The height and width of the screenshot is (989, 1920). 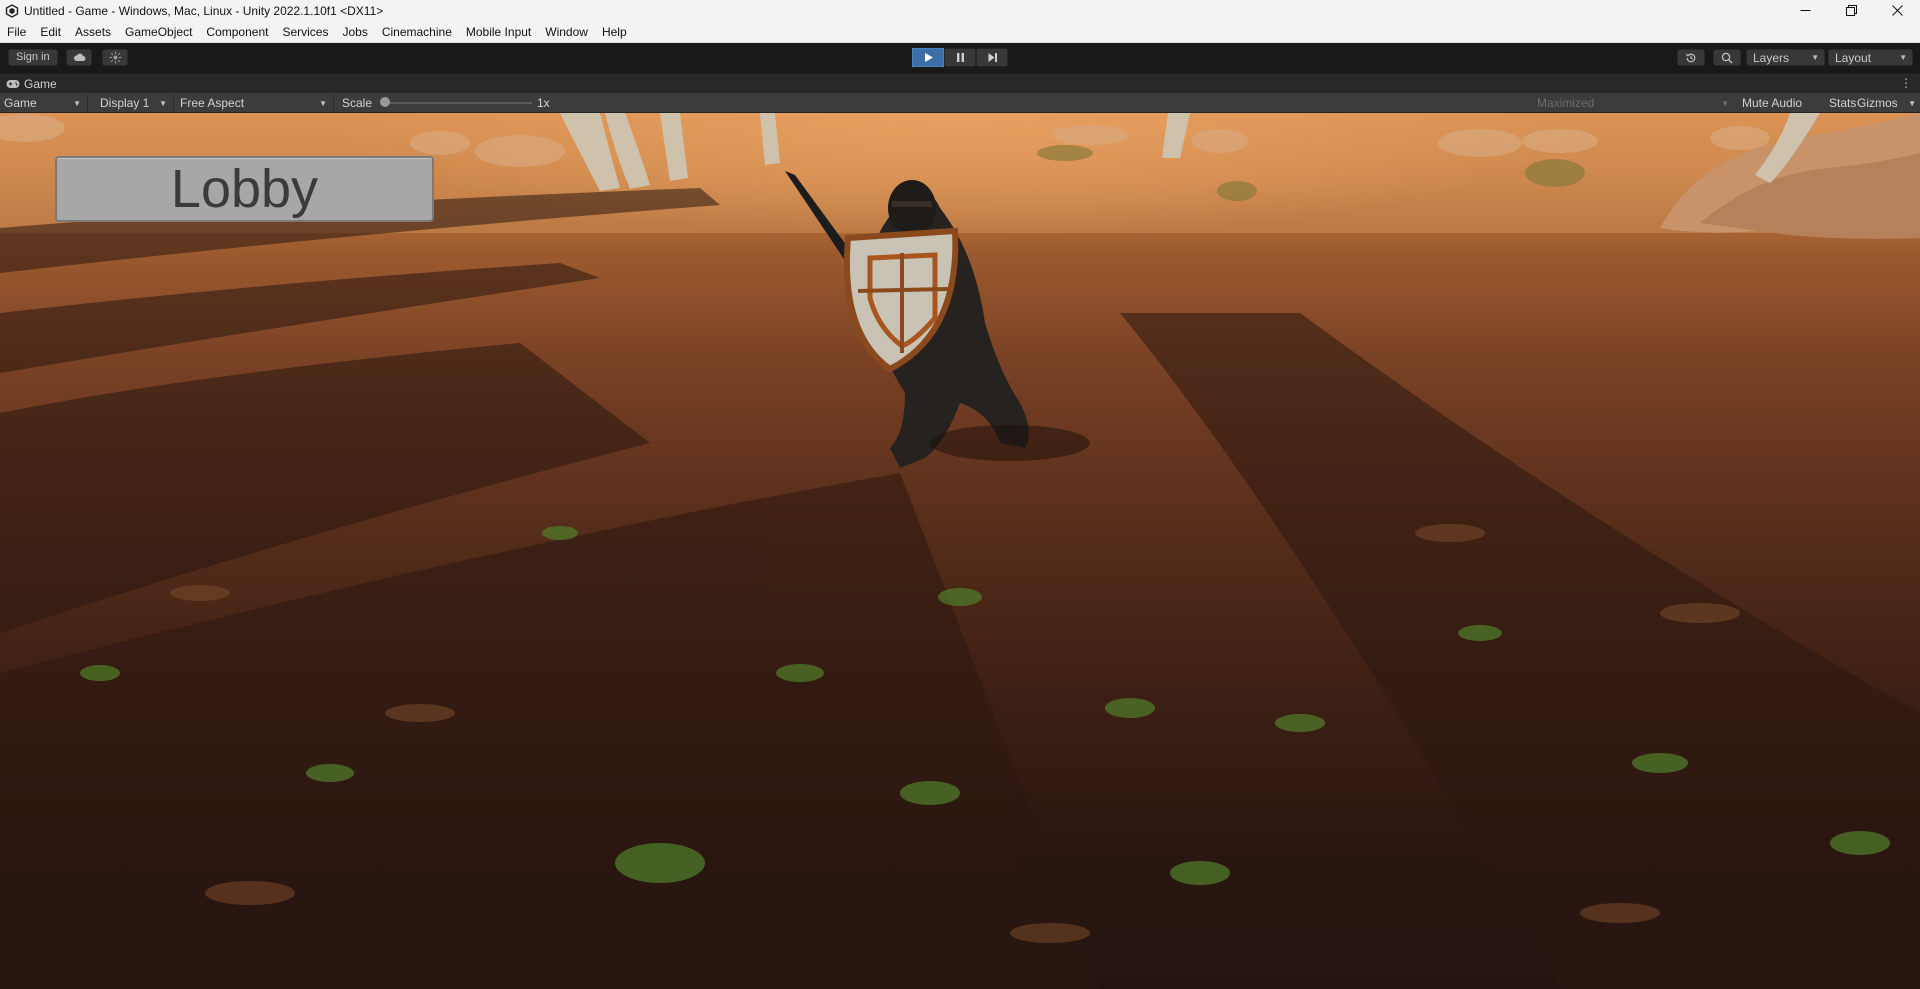 What do you see at coordinates (13, 83) in the screenshot?
I see `gamepad-icon` at bounding box center [13, 83].